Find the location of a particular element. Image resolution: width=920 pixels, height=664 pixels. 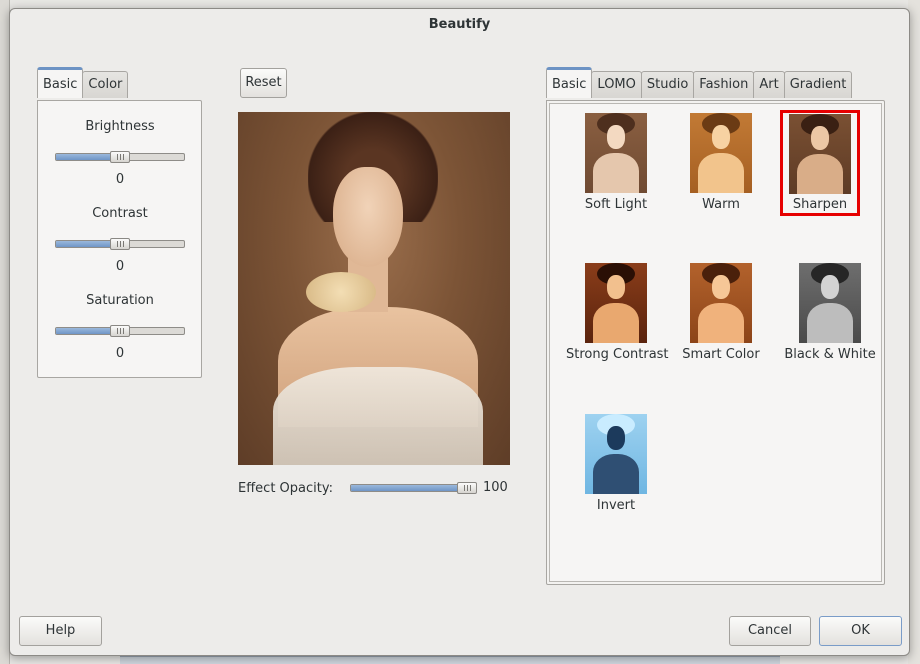

brightness-slider is located at coordinates (120, 157).